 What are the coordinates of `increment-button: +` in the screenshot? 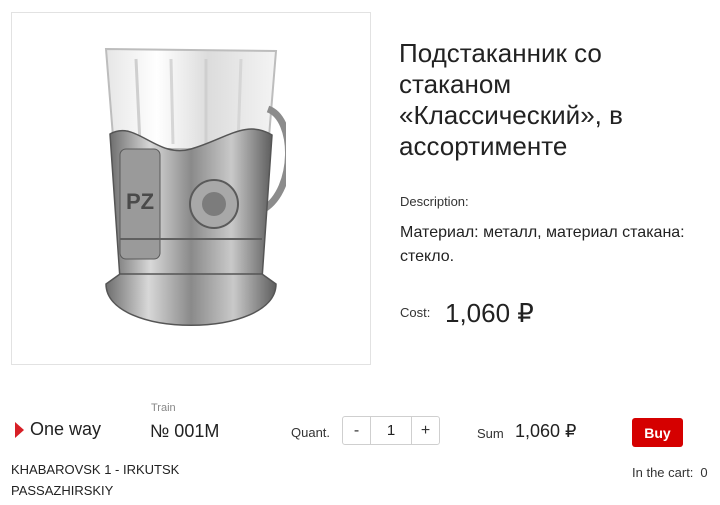 It's located at (425, 430).